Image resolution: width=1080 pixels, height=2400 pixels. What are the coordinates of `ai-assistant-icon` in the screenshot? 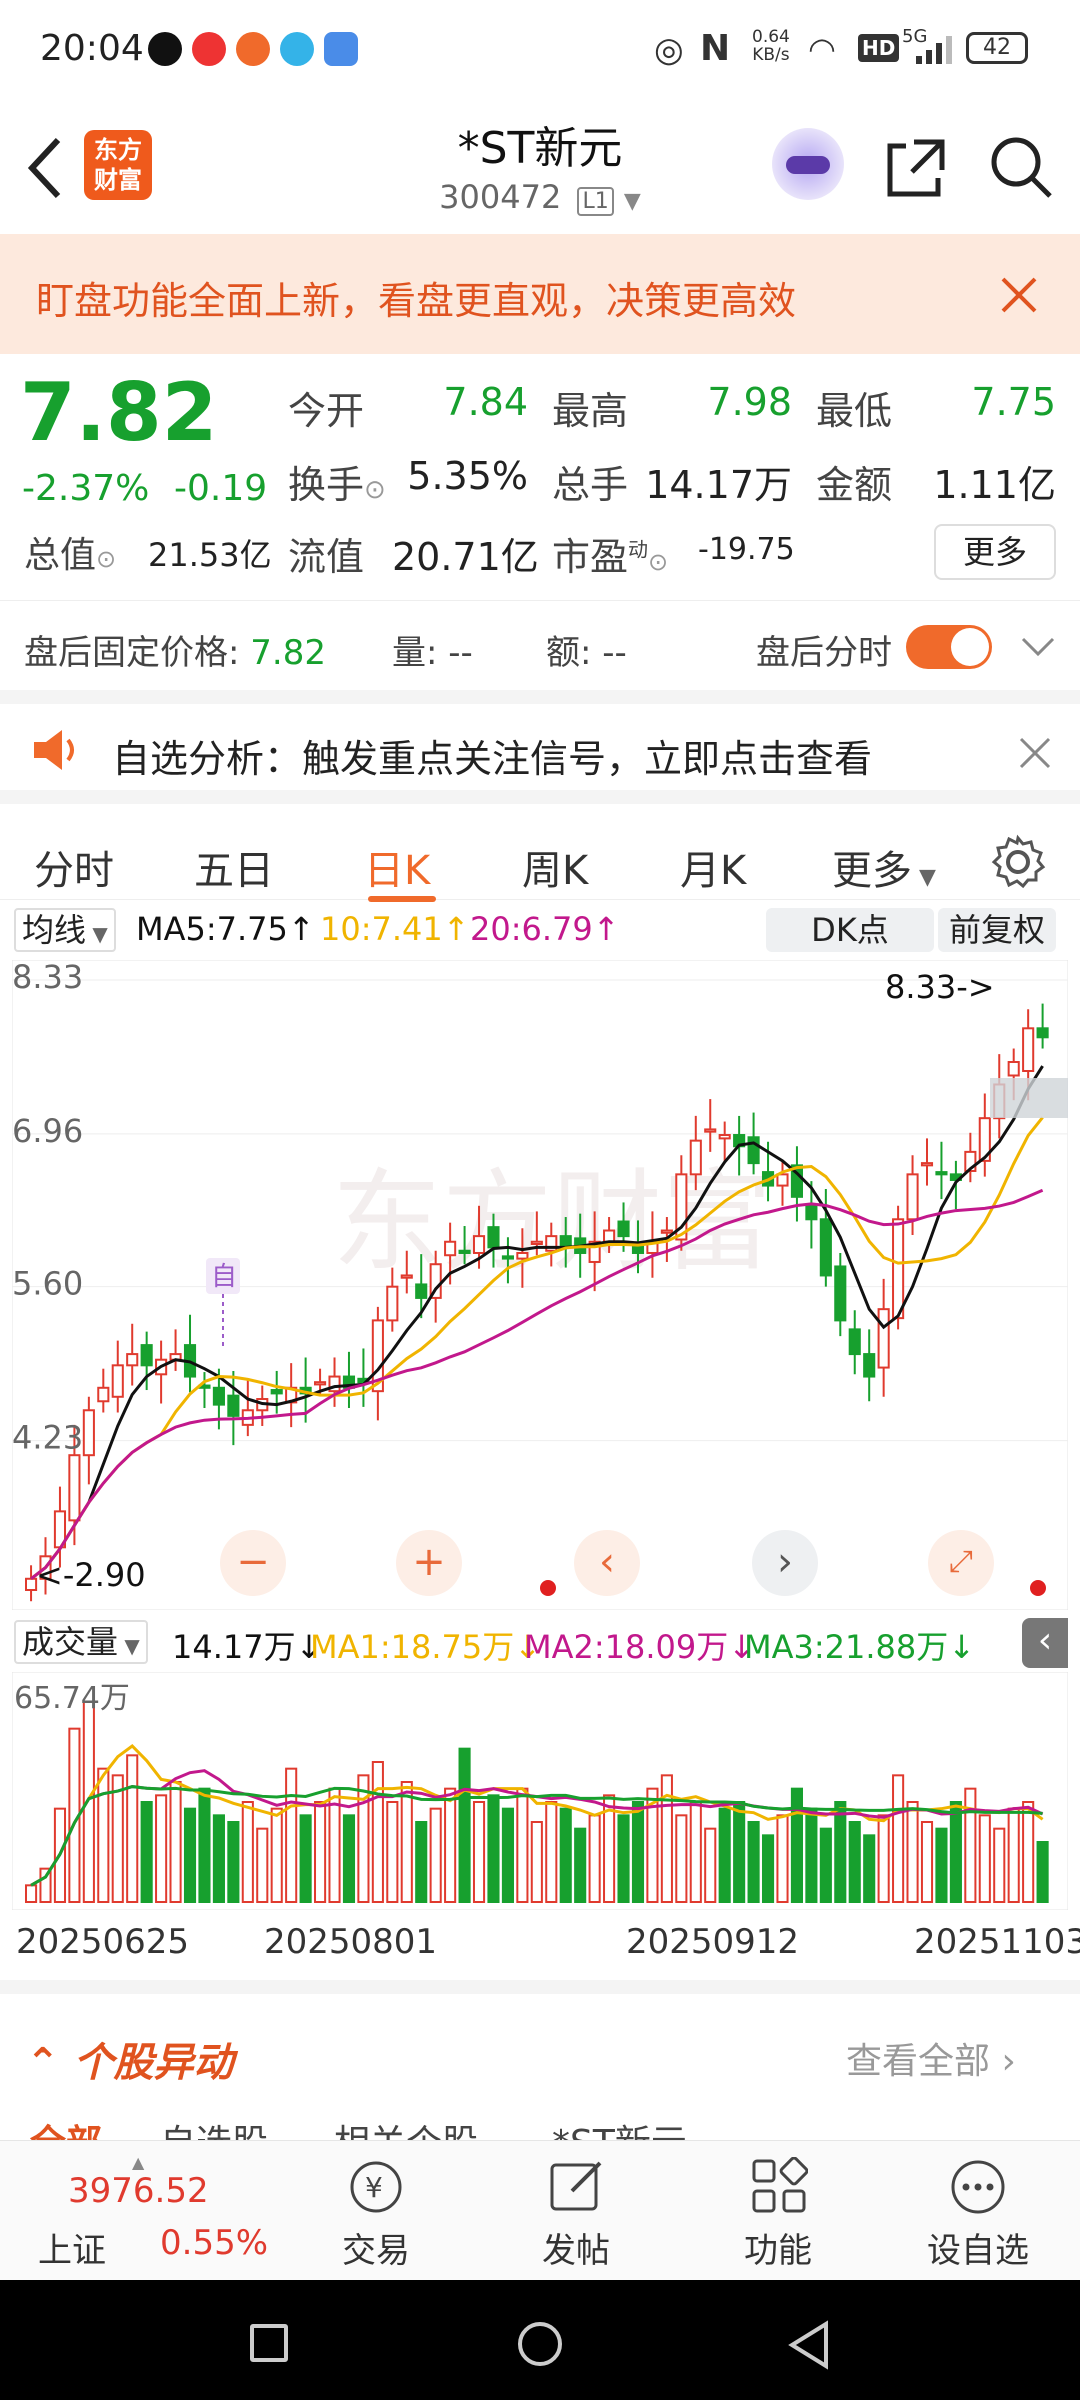 It's located at (808, 164).